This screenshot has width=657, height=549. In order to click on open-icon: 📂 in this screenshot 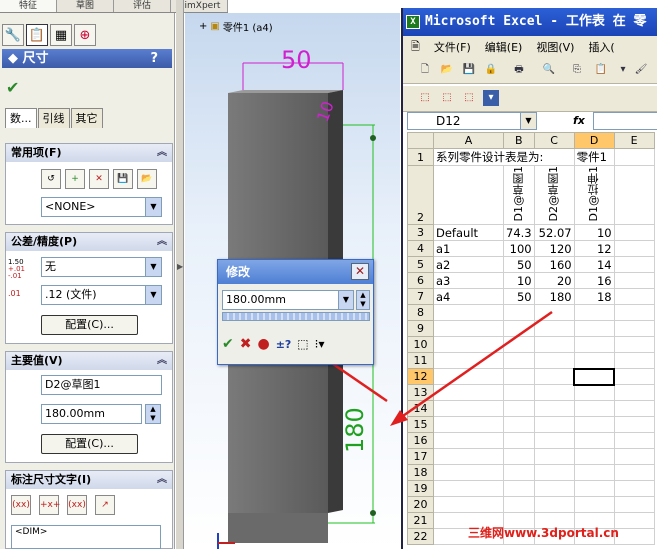, I will do `click(447, 70)`.